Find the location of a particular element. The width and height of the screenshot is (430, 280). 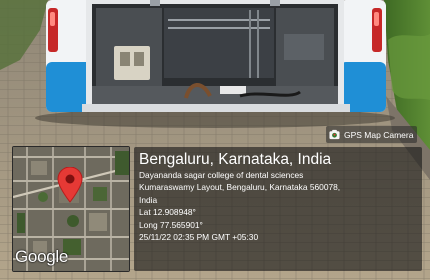

address-line-3: India is located at coordinates (148, 199).